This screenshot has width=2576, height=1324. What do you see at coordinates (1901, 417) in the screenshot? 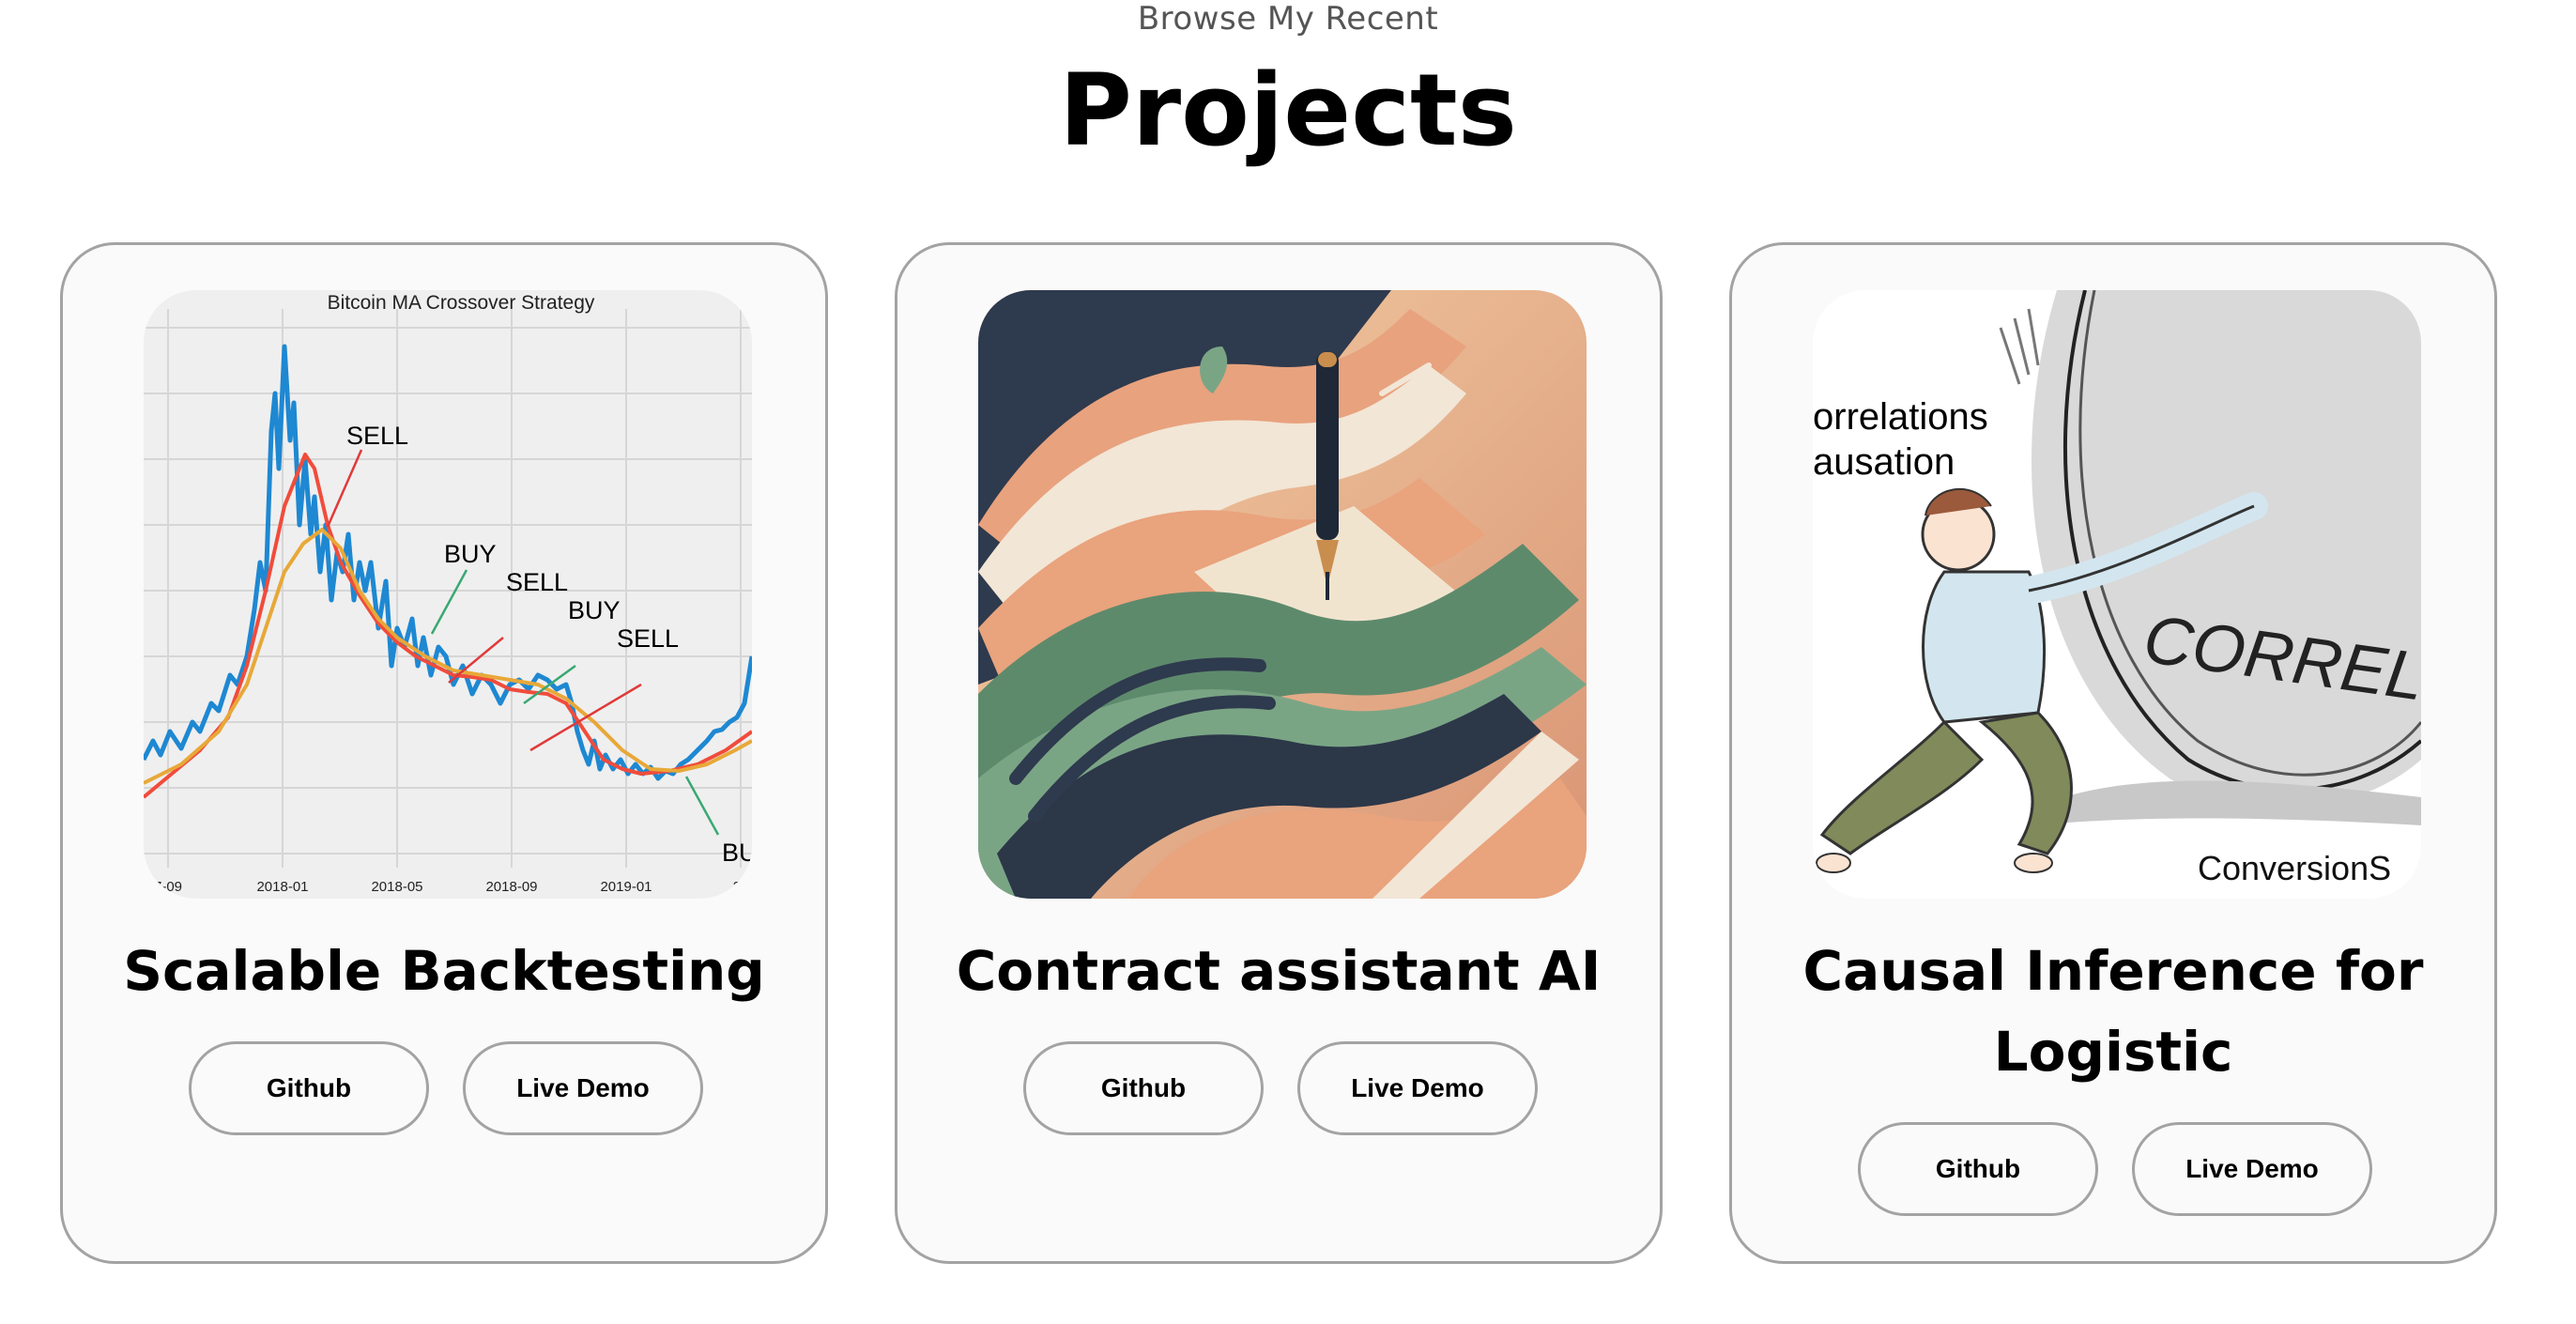
I see `cartoon-text-correlations: orrelations` at bounding box center [1901, 417].